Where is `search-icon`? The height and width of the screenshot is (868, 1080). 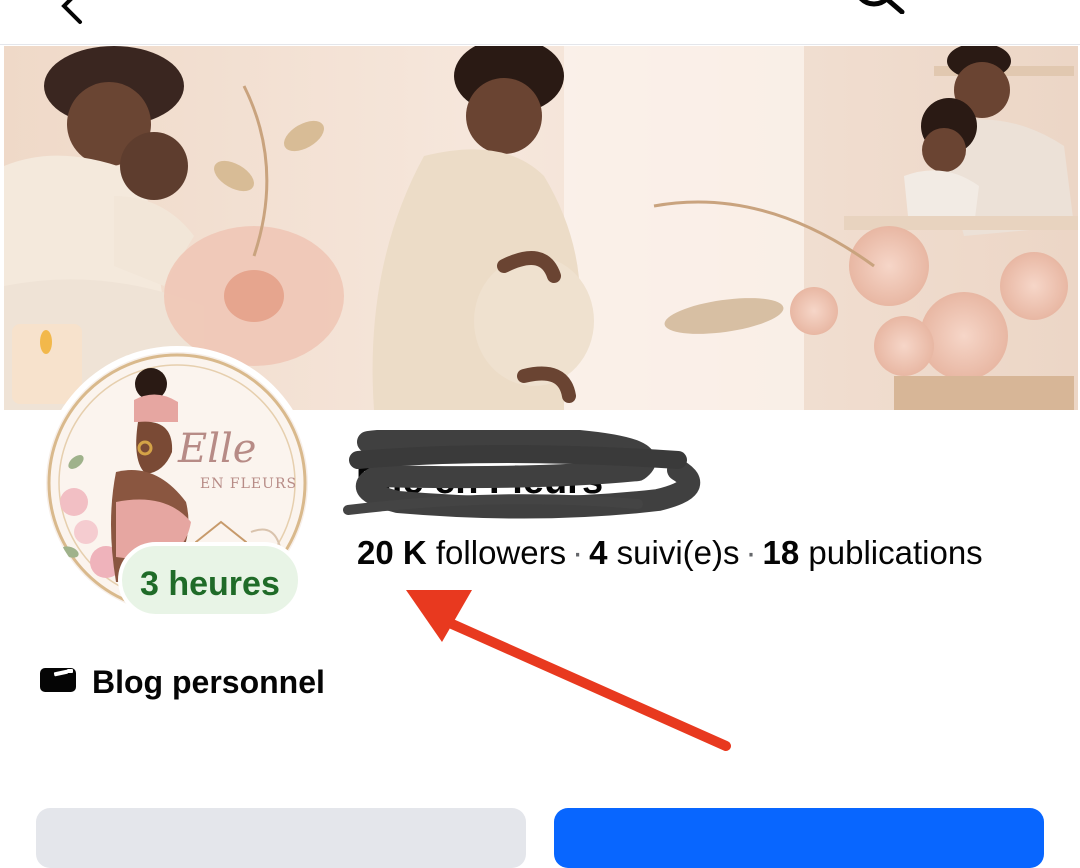
search-icon is located at coordinates (878, 9).